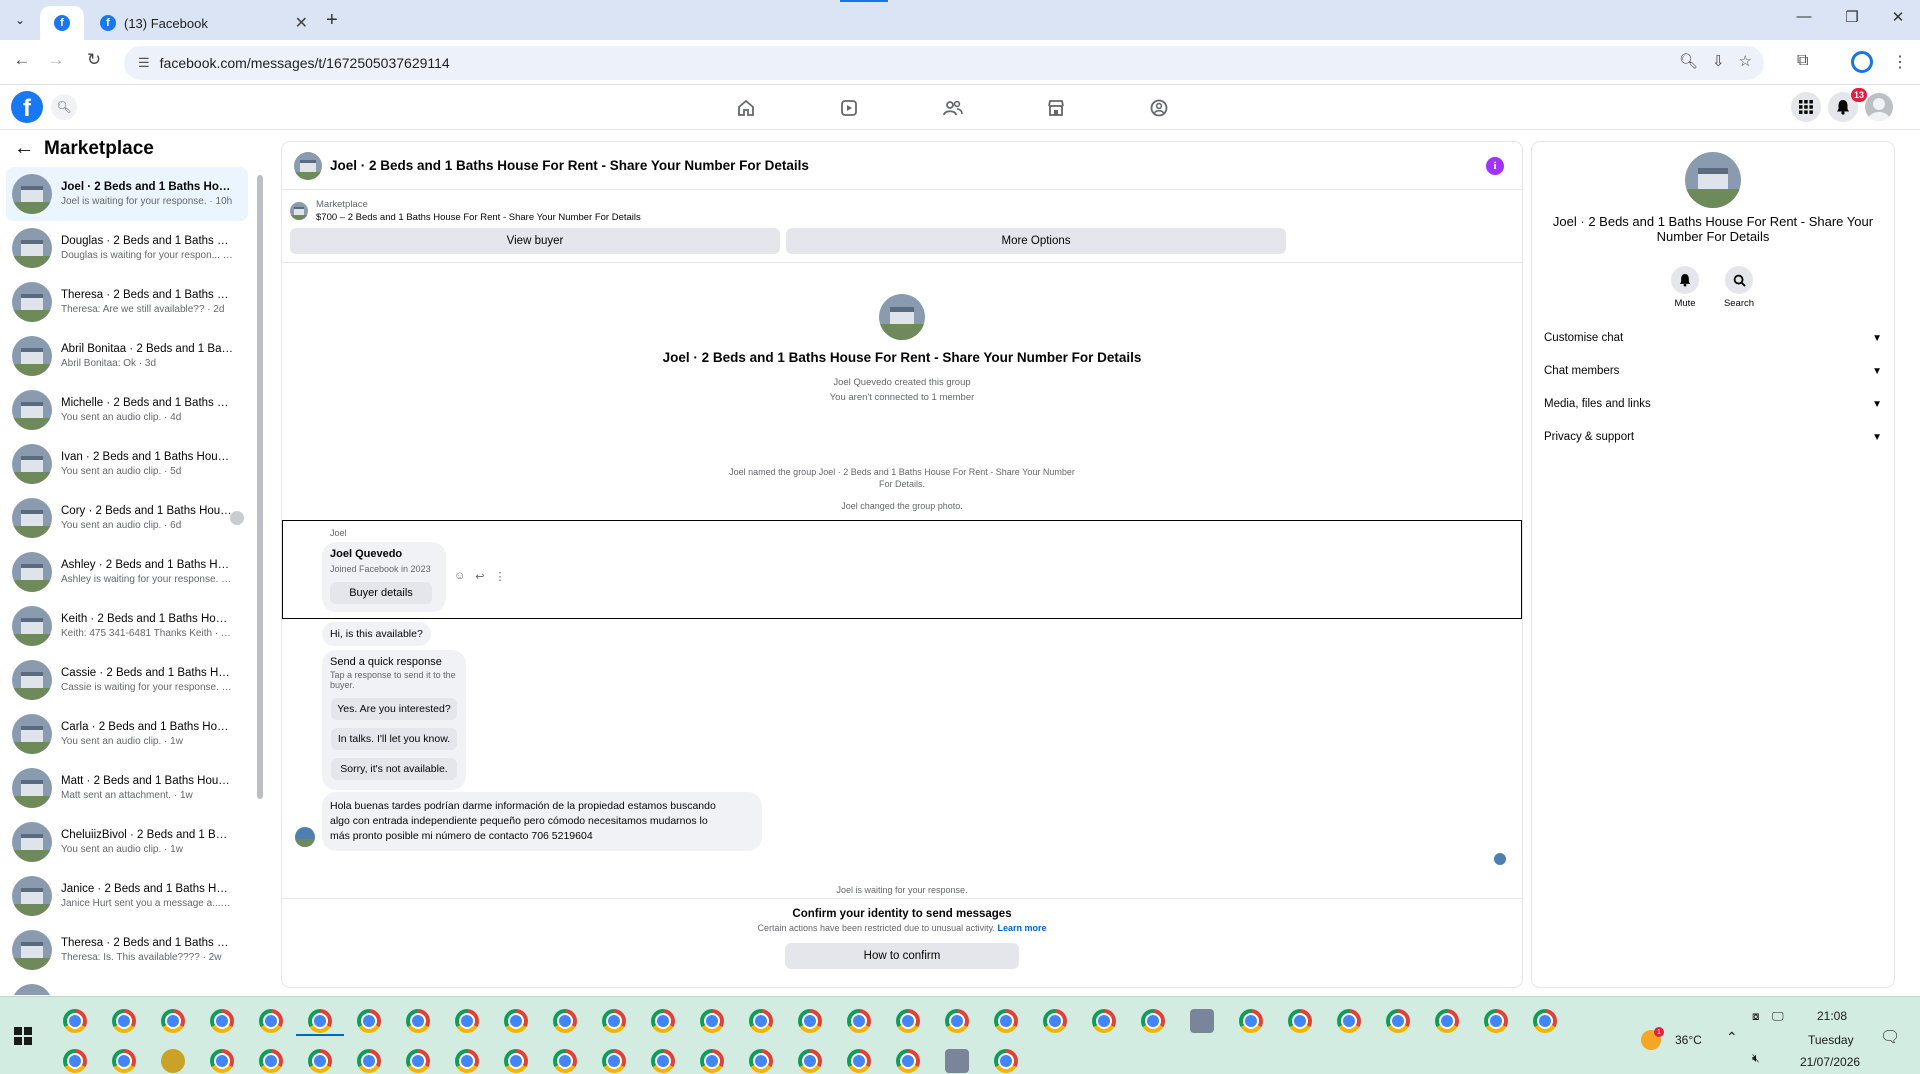 Image resolution: width=1920 pixels, height=1074 pixels. Describe the element at coordinates (499, 576) in the screenshot. I see `more-actions-icon: ⋮` at that location.